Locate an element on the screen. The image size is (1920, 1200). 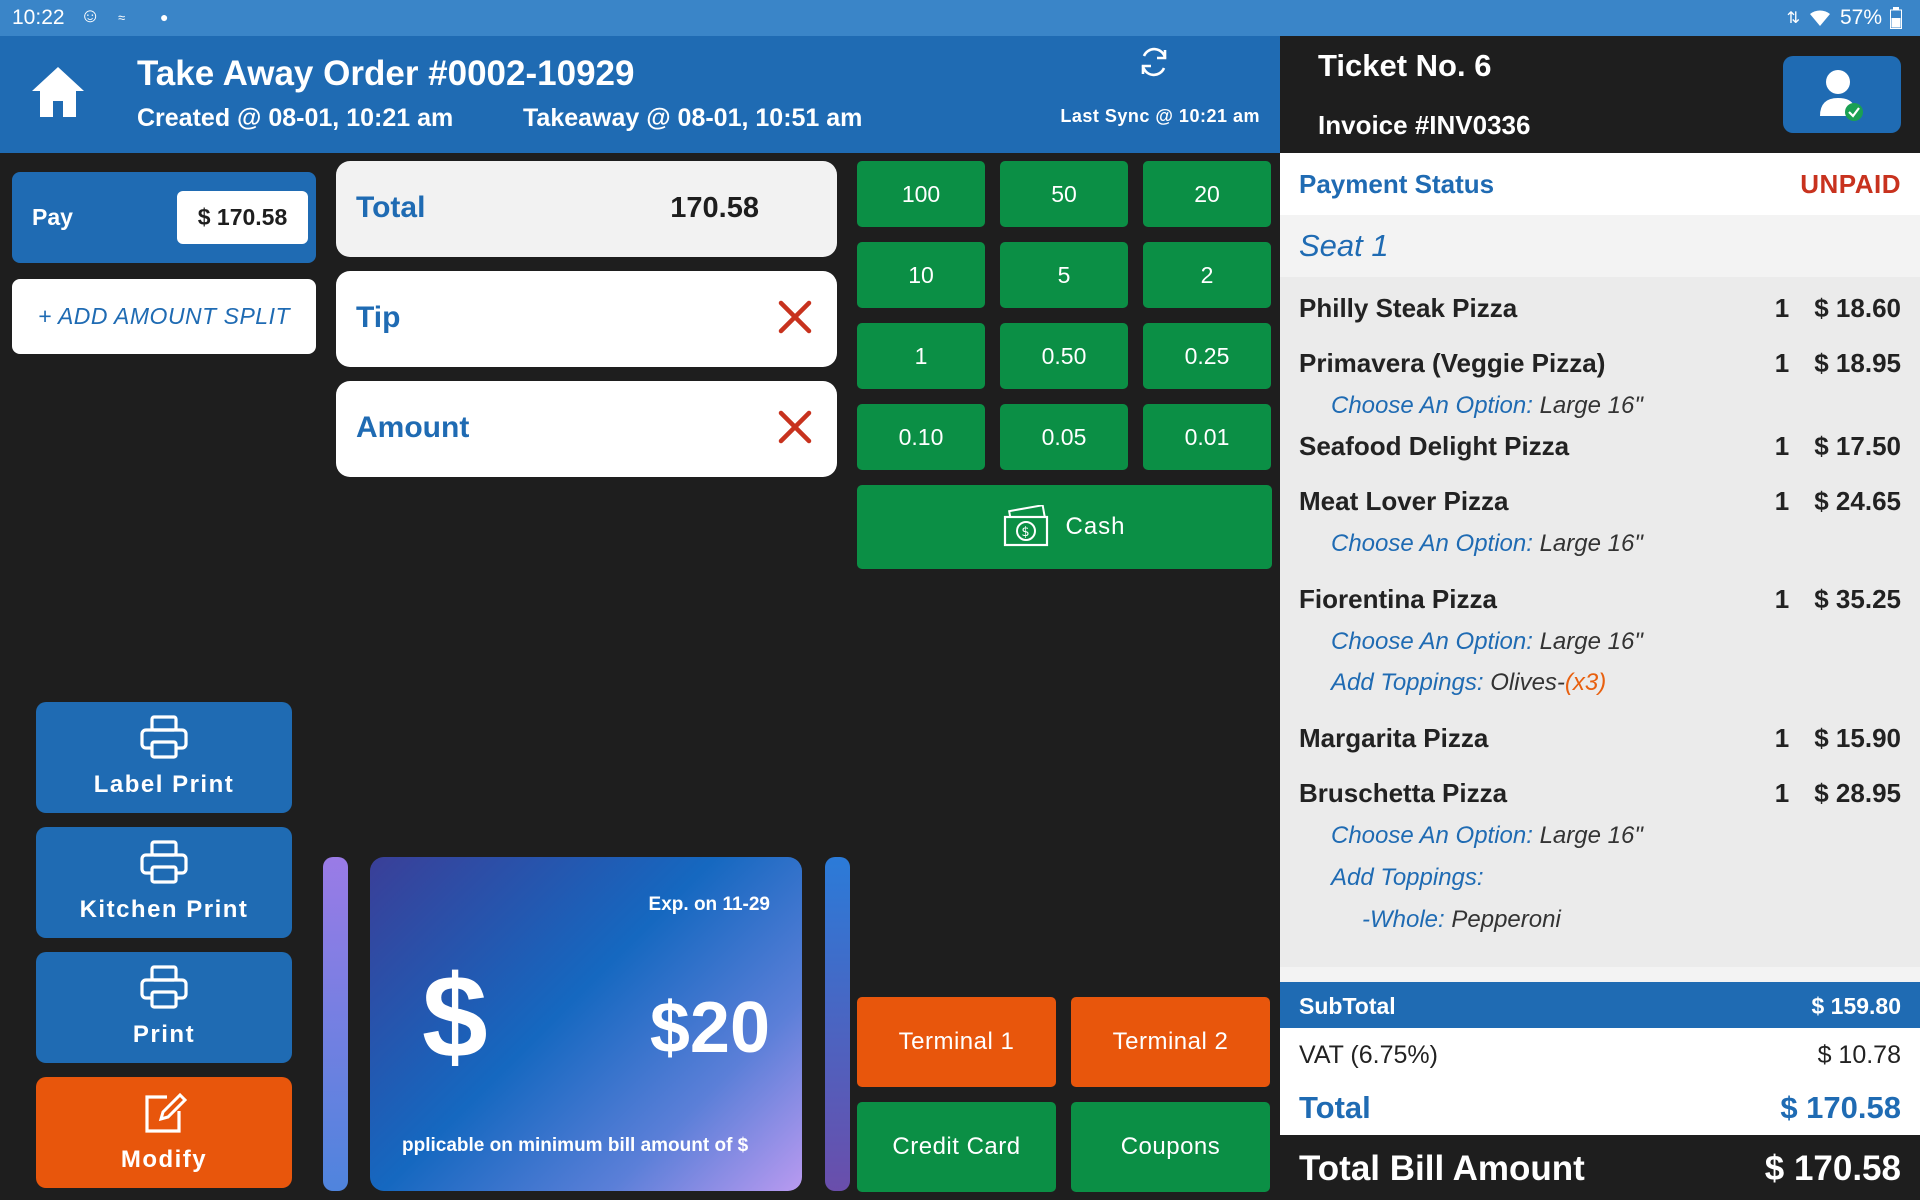
total-value: $ 170.58 is located at coordinates (1840, 1107).